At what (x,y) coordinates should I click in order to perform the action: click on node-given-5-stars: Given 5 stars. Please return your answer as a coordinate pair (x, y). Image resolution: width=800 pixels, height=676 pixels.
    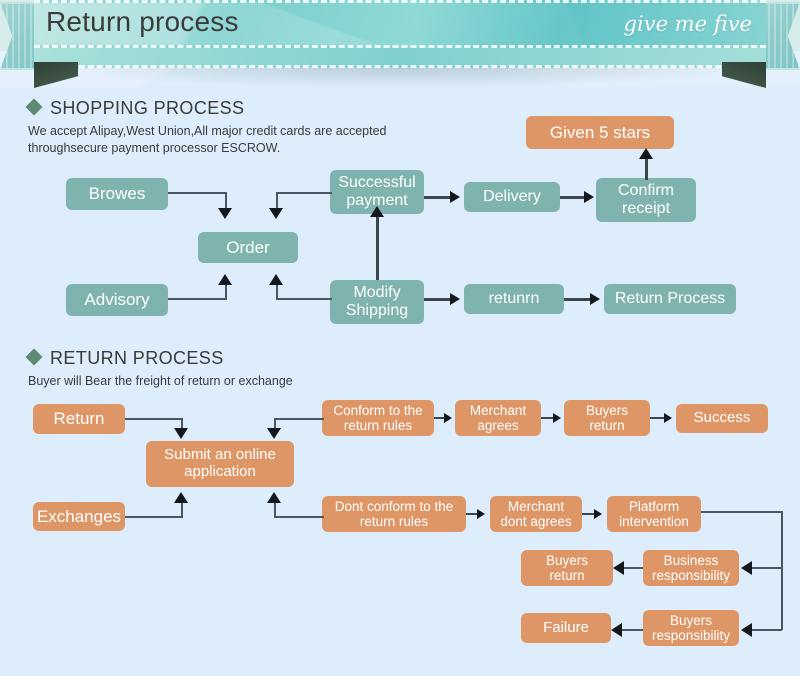
    Looking at the image, I should click on (600, 132).